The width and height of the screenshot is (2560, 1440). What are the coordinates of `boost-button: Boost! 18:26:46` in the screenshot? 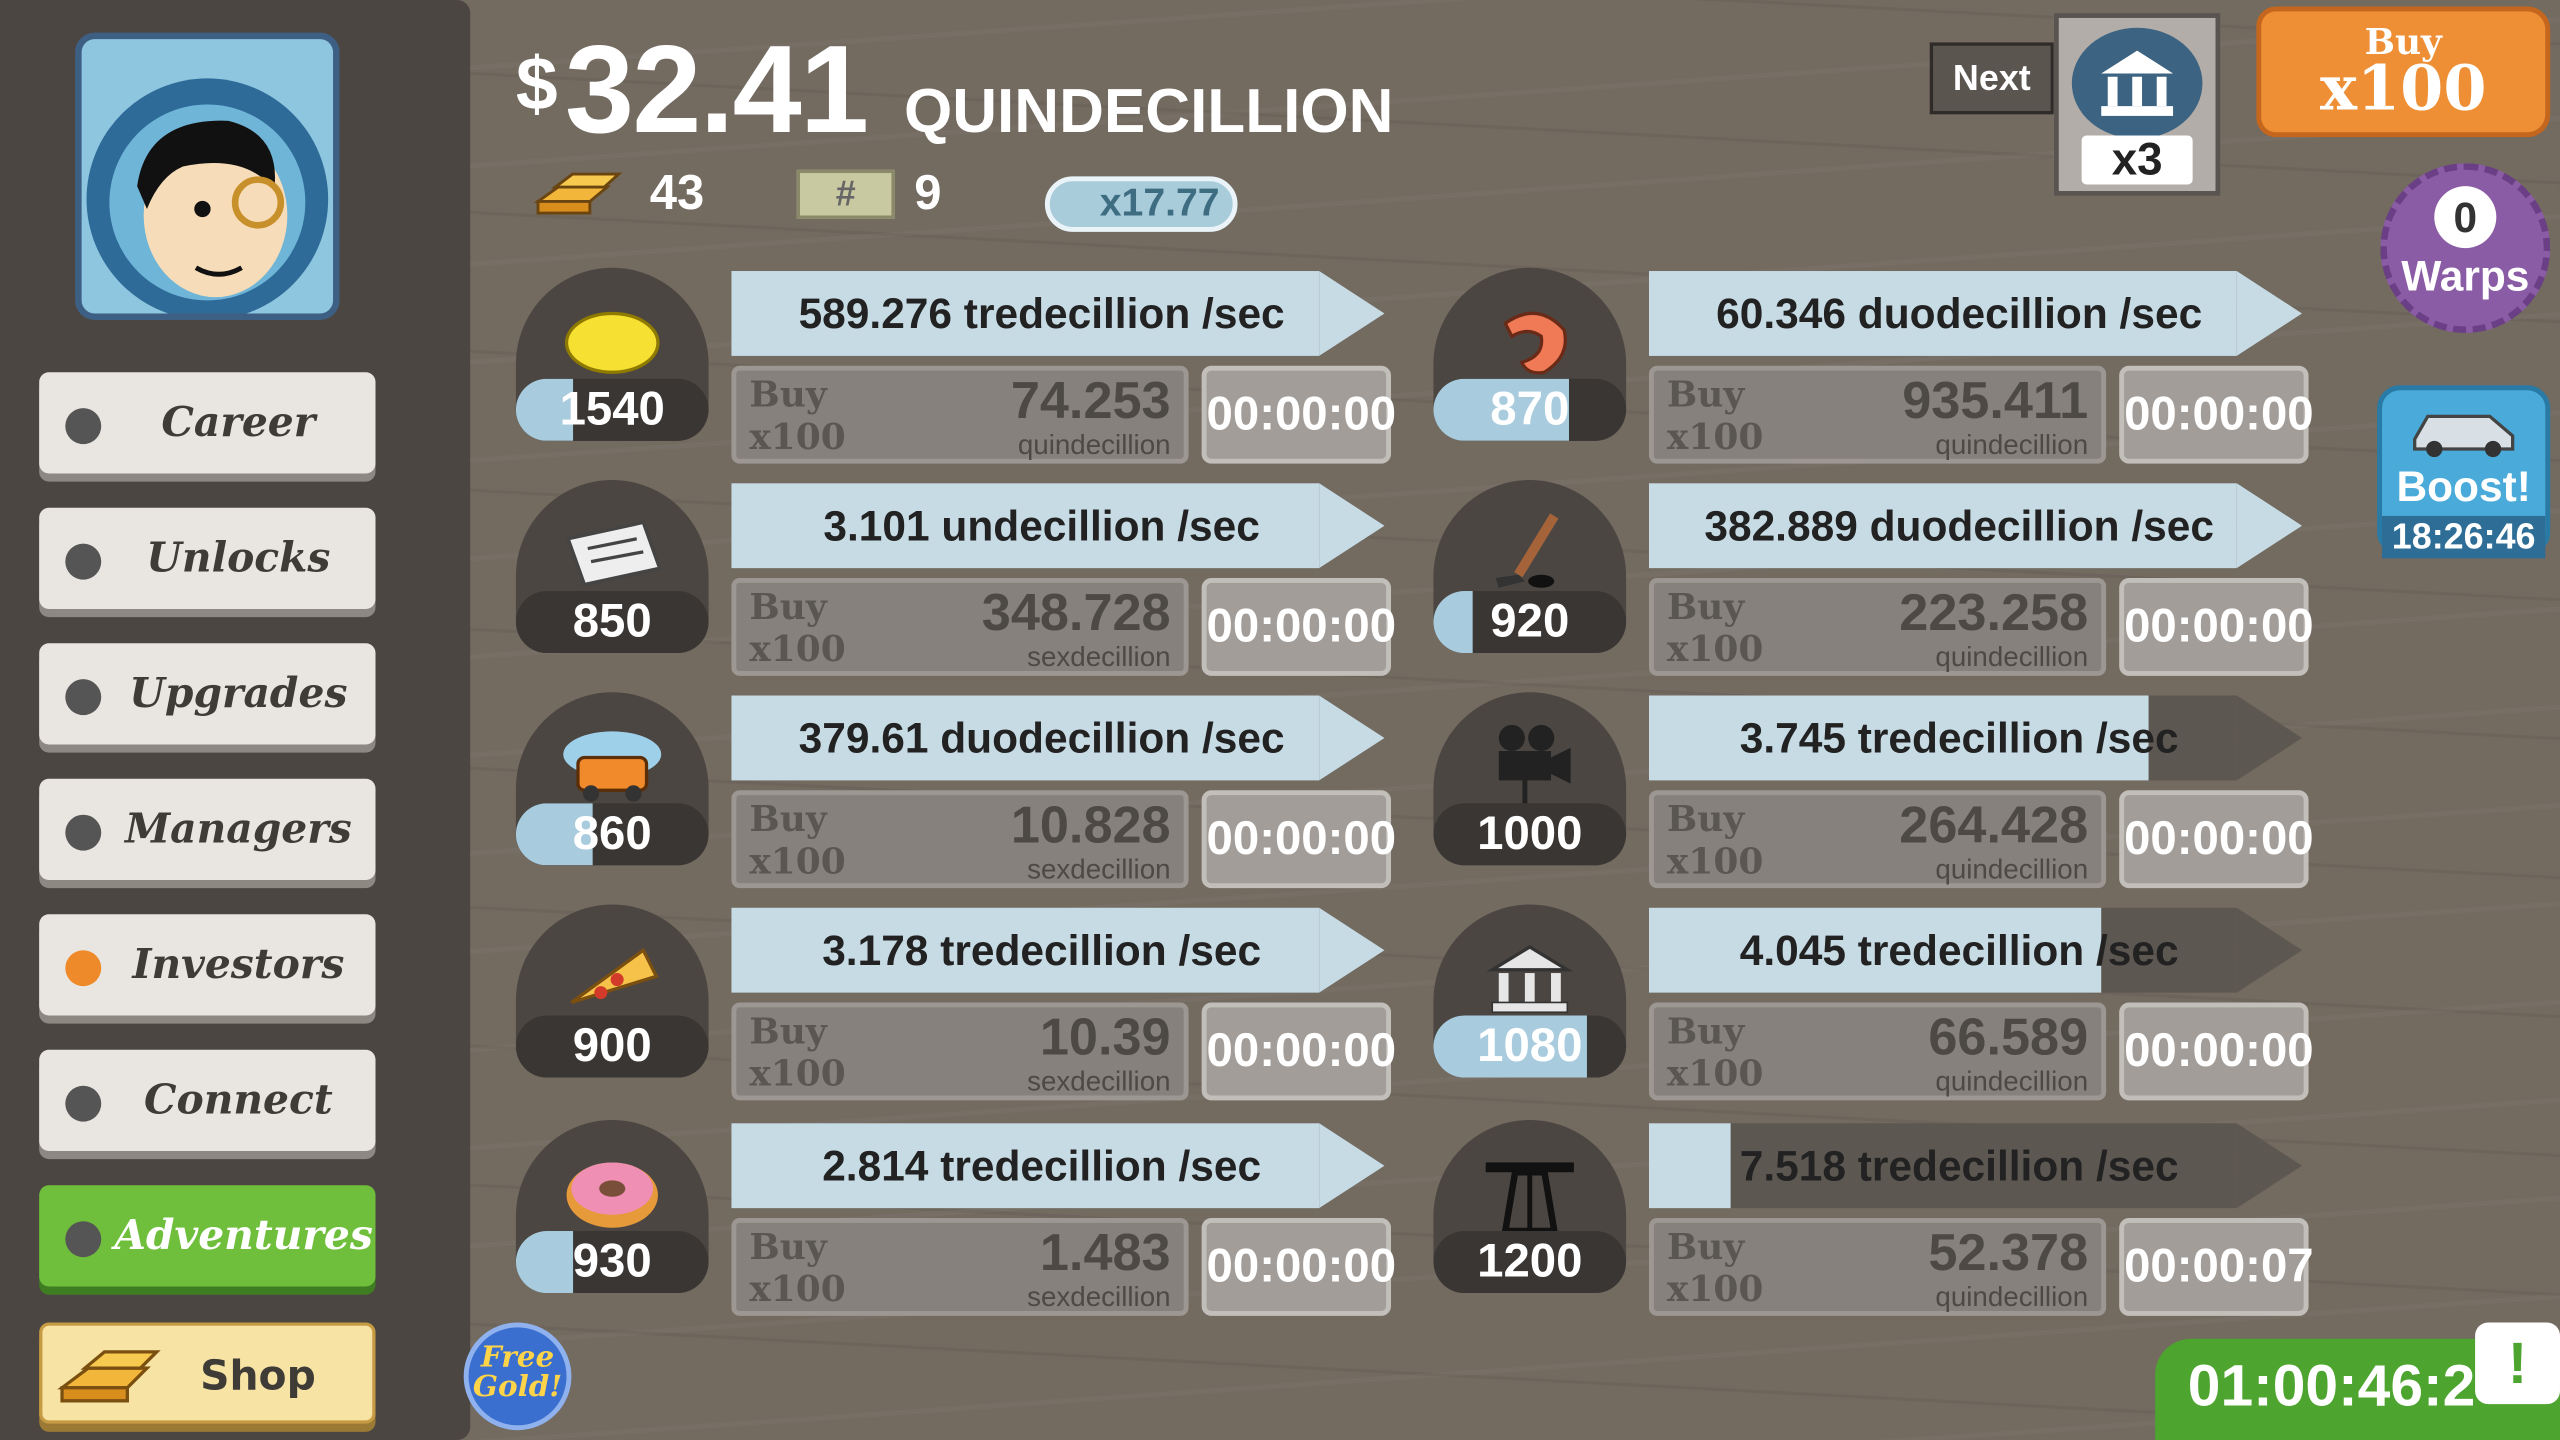 It's located at (2464, 472).